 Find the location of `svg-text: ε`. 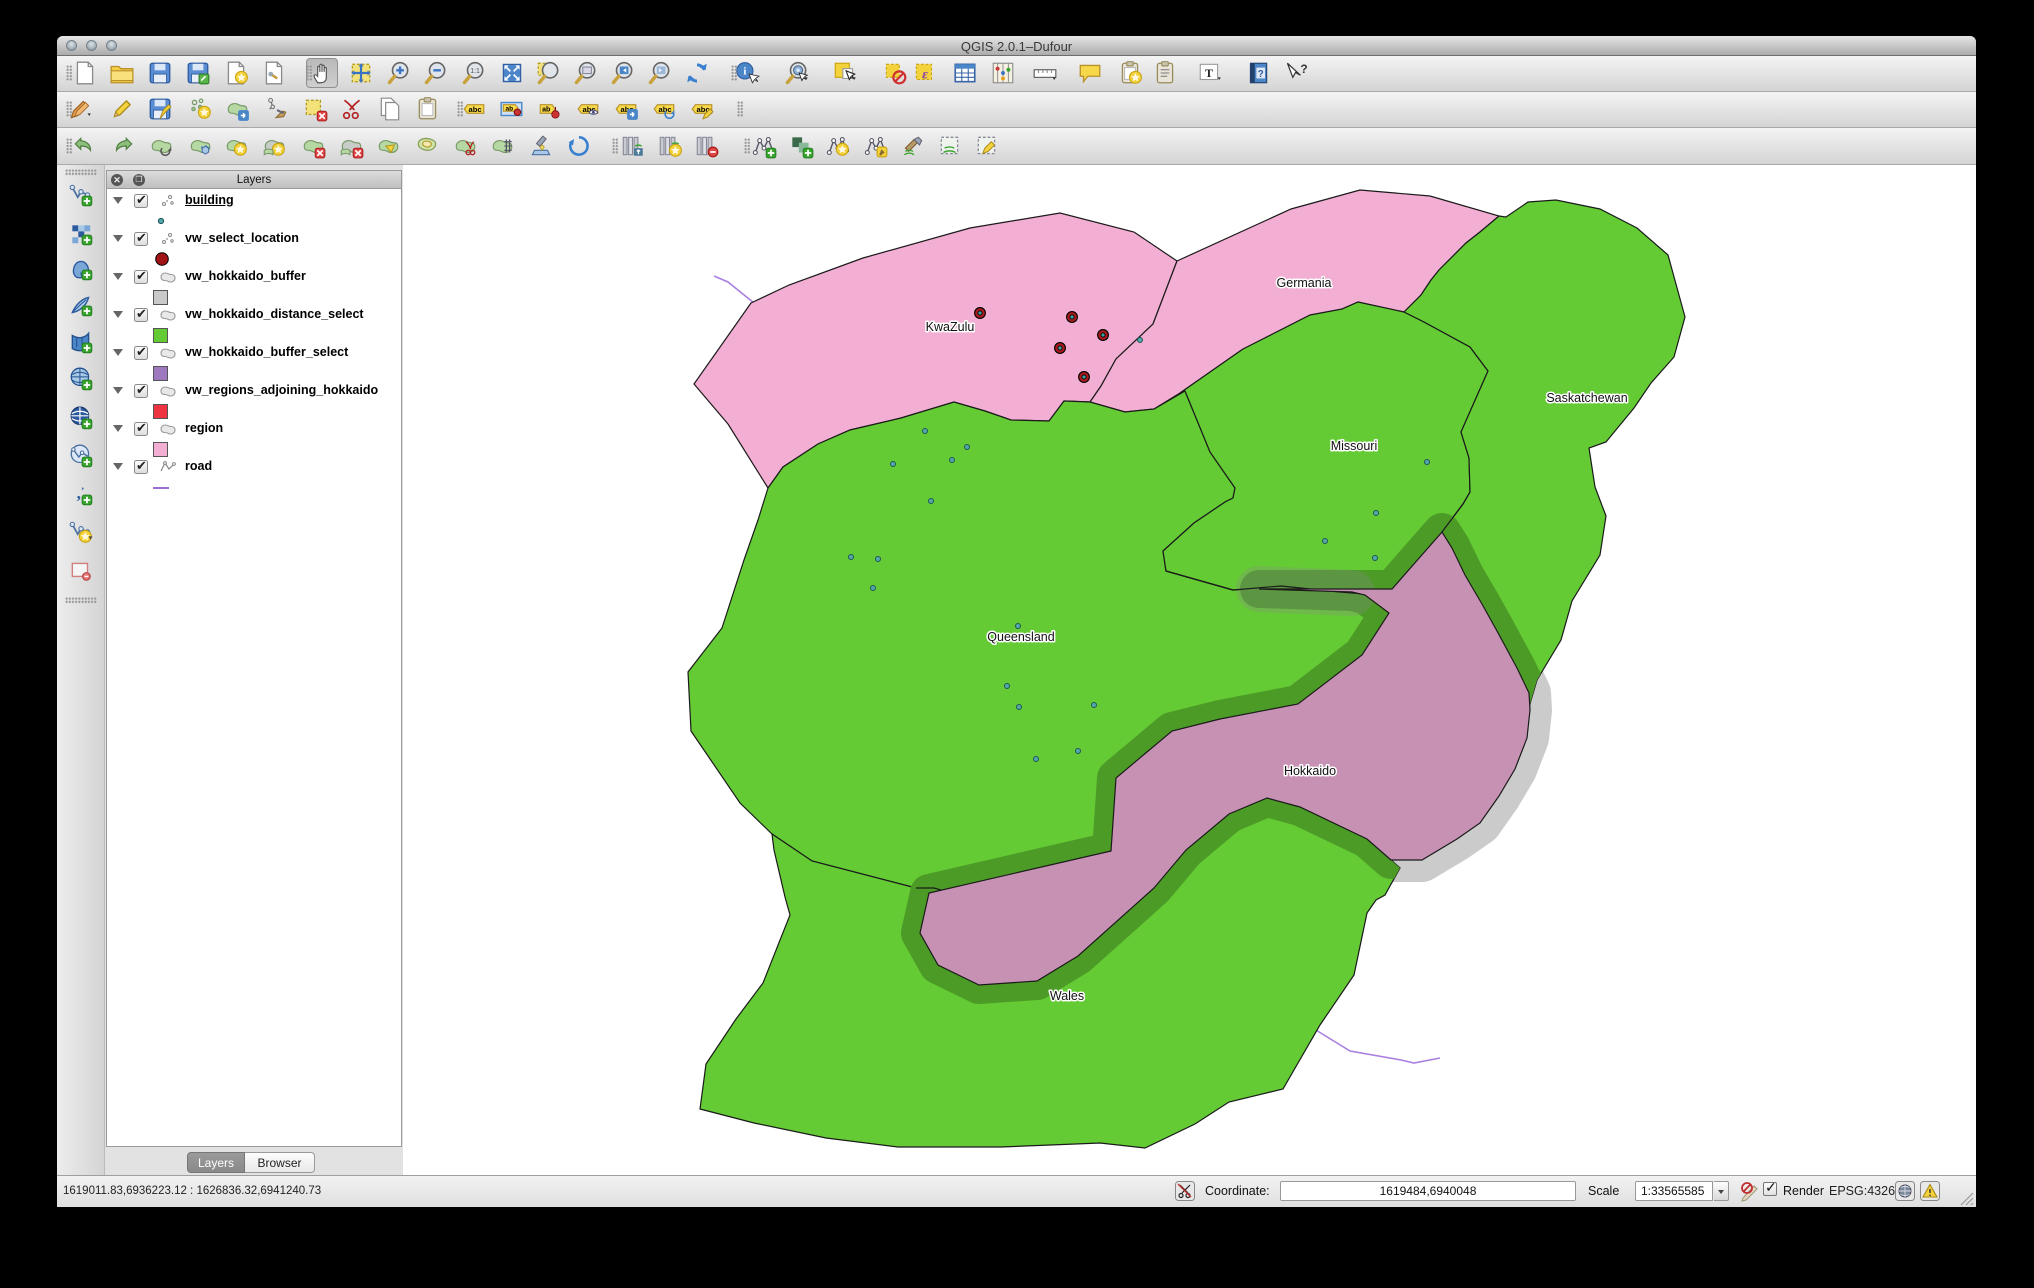

svg-text: ε is located at coordinates (925, 74).